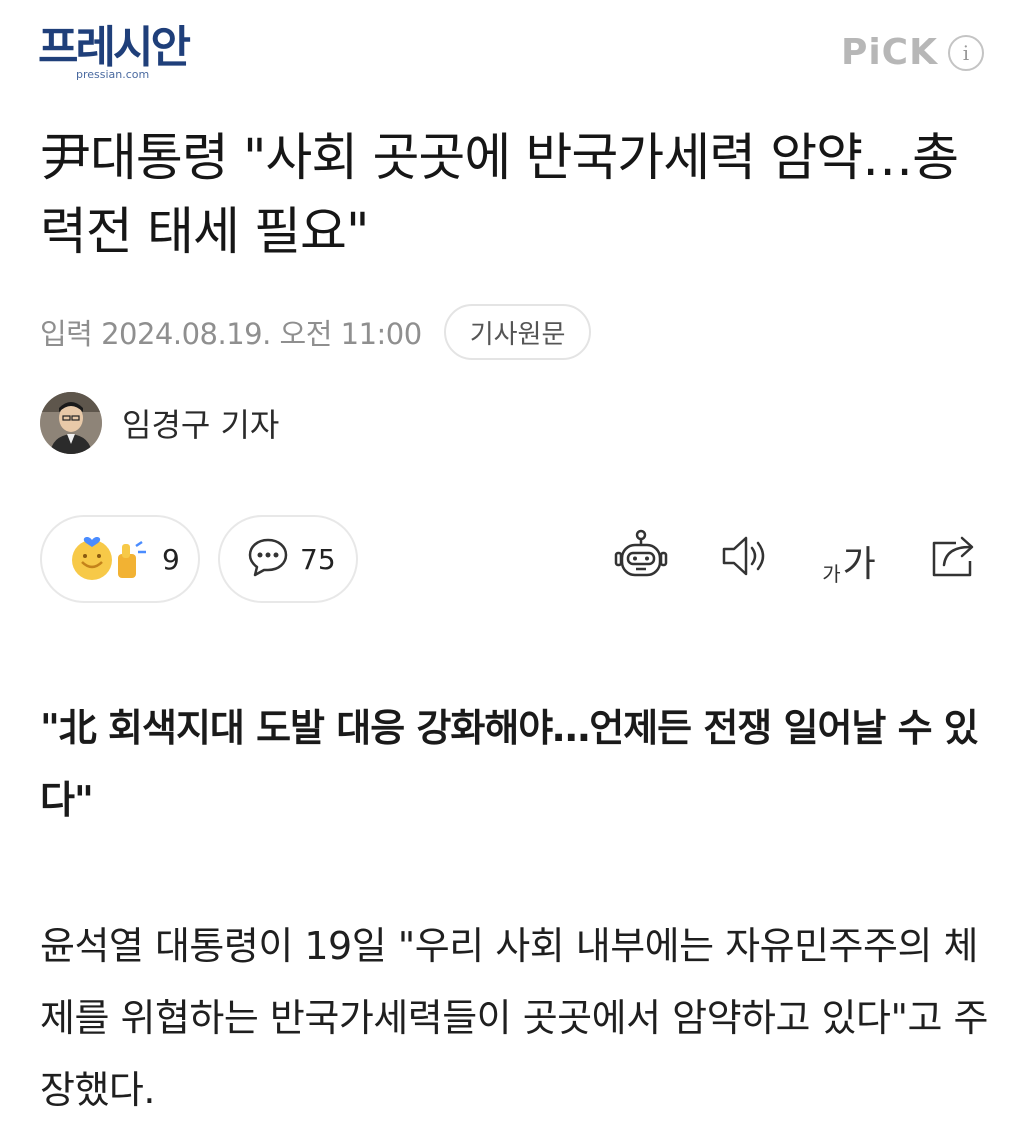 The width and height of the screenshot is (1024, 1142). Describe the element at coordinates (889, 52) in the screenshot. I see `pick-label: PiCK` at that location.